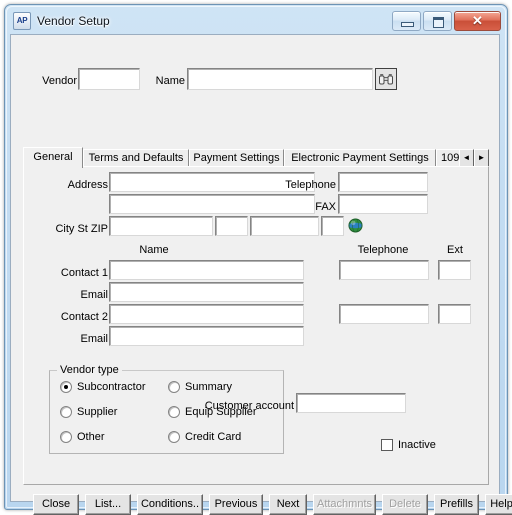 This screenshot has width=512, height=515. Describe the element at coordinates (325, 207) in the screenshot. I see `fax-label: FAX` at that location.